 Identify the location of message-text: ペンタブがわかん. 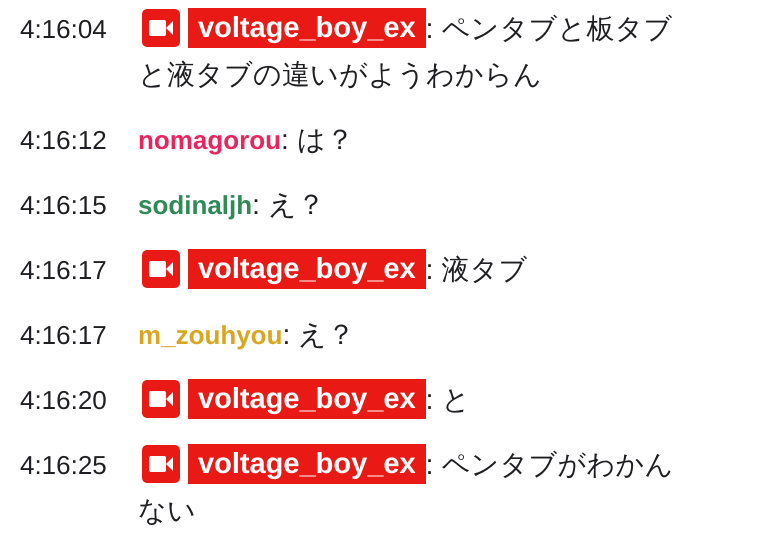
(557, 464).